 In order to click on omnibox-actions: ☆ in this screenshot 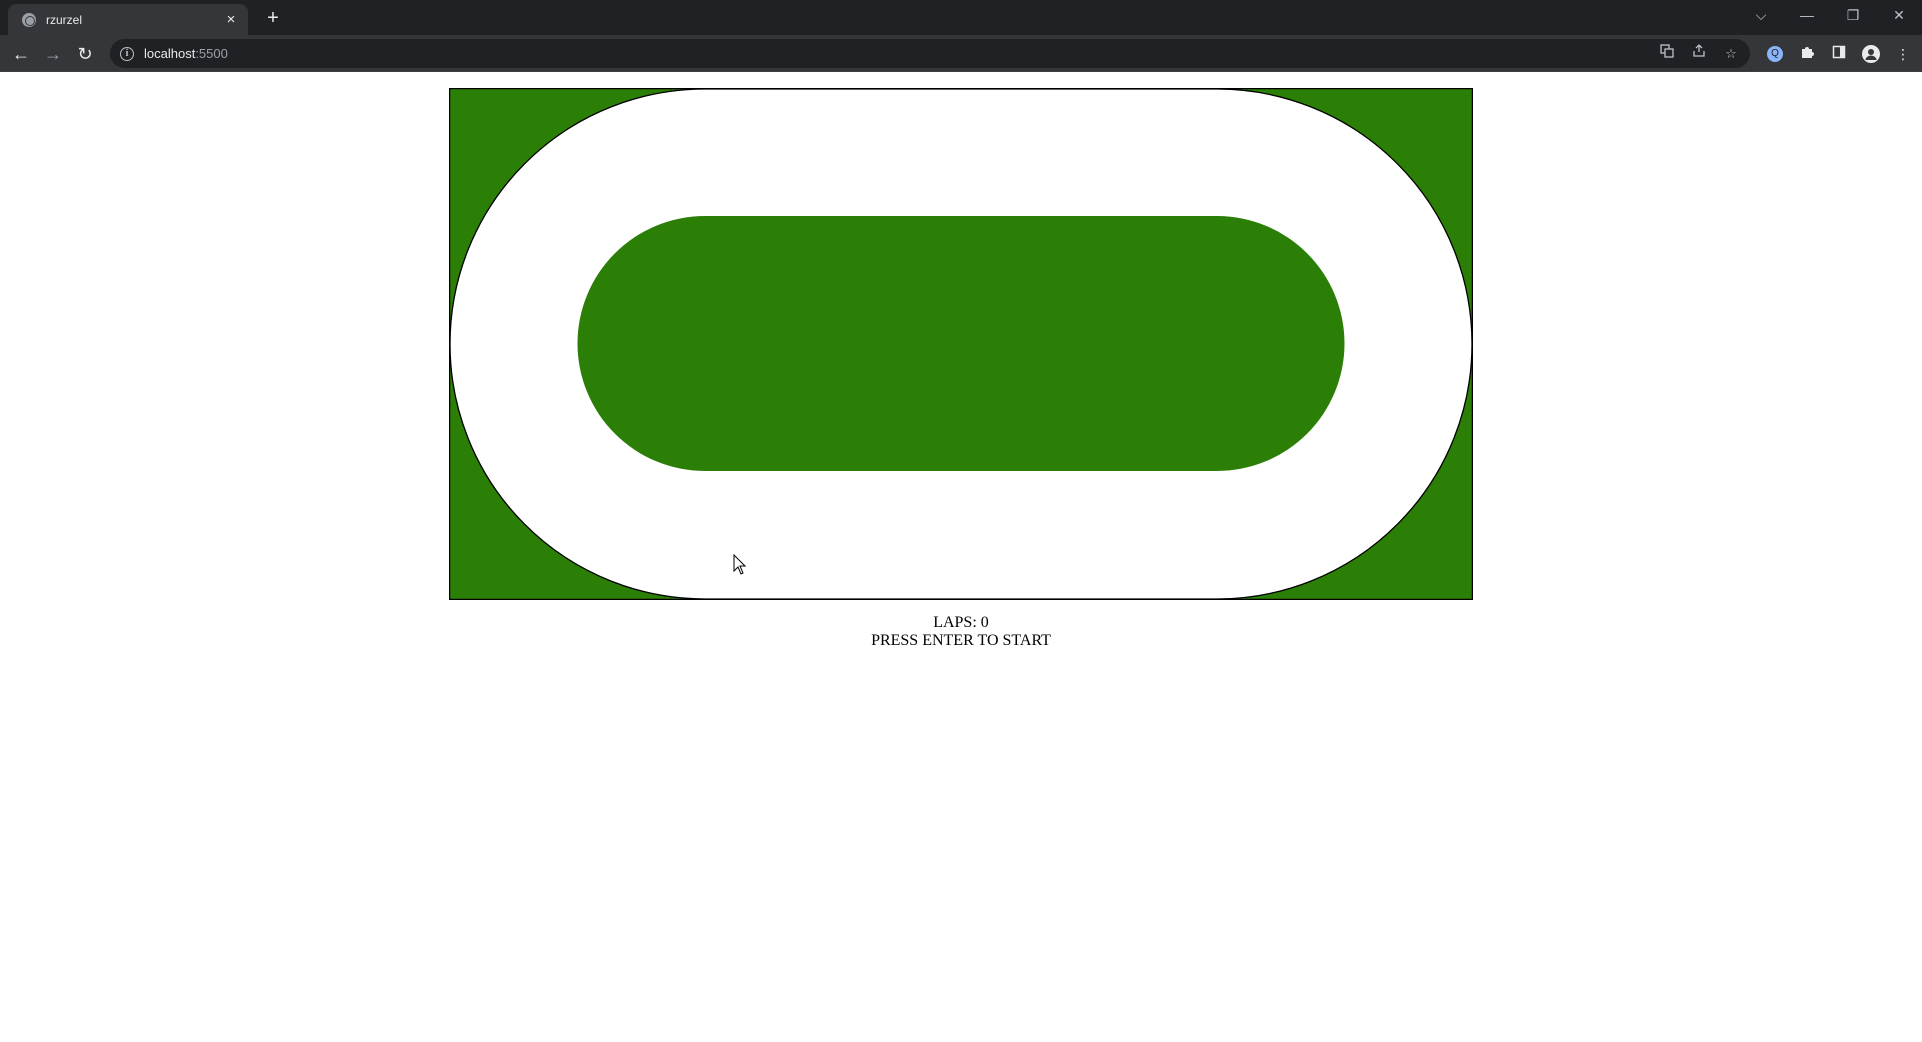, I will do `click(1699, 54)`.